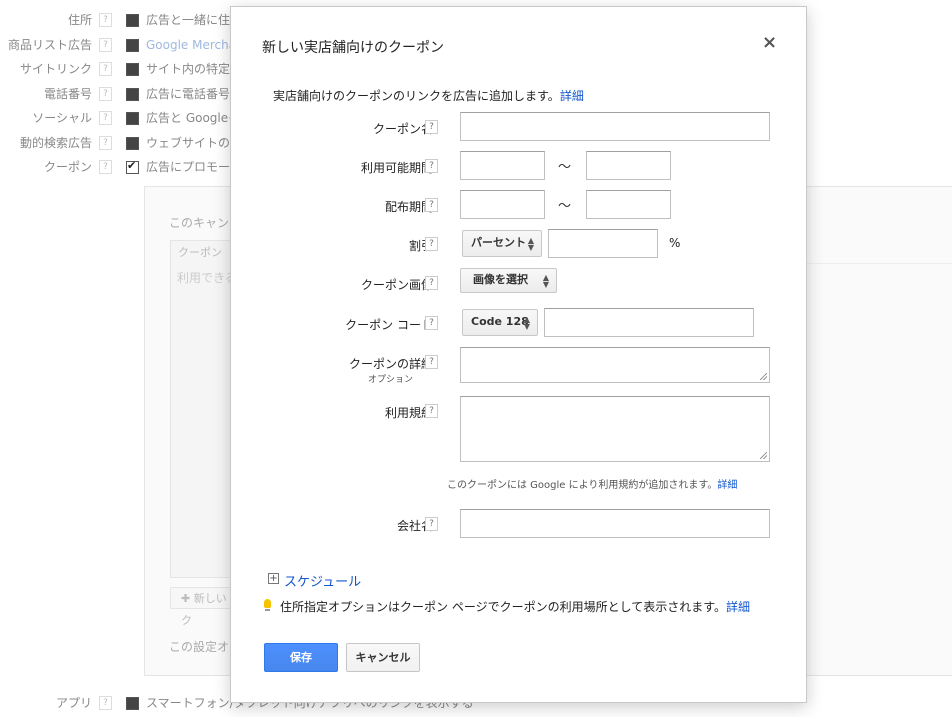 Image resolution: width=952 pixels, height=717 pixels. Describe the element at coordinates (396, 168) in the screenshot. I see `valid-period-label: 利用可能期間` at that location.